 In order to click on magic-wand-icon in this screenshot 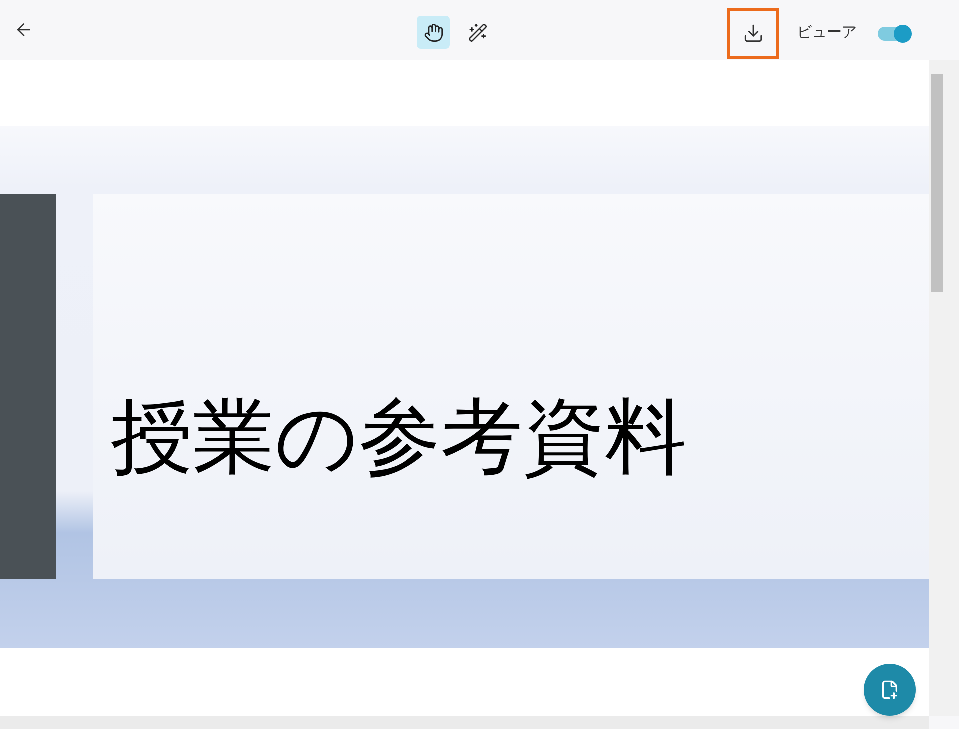, I will do `click(478, 32)`.